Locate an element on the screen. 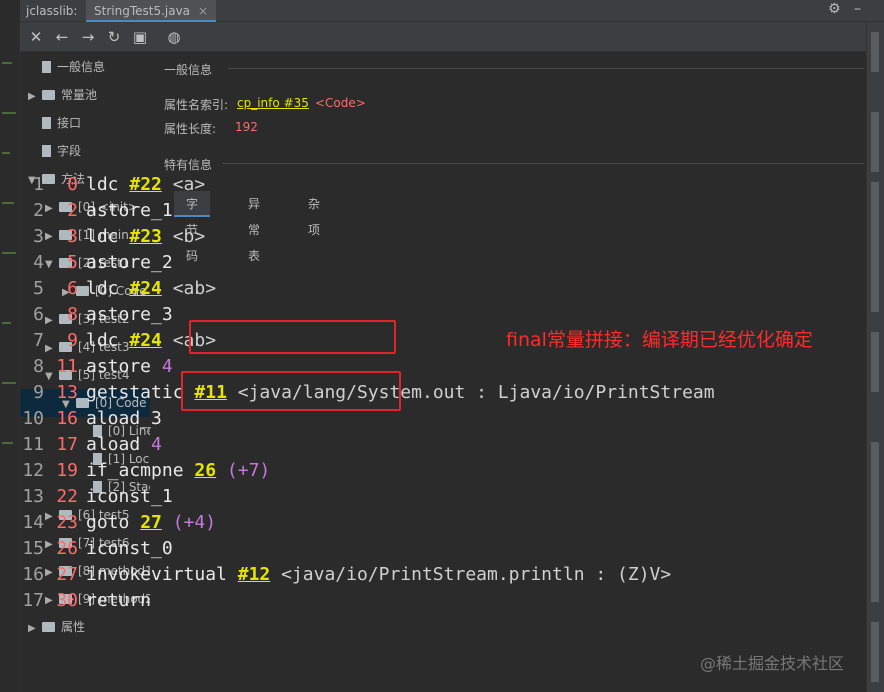 This screenshot has height=692, width=884. line-number: 7 is located at coordinates (38, 340).